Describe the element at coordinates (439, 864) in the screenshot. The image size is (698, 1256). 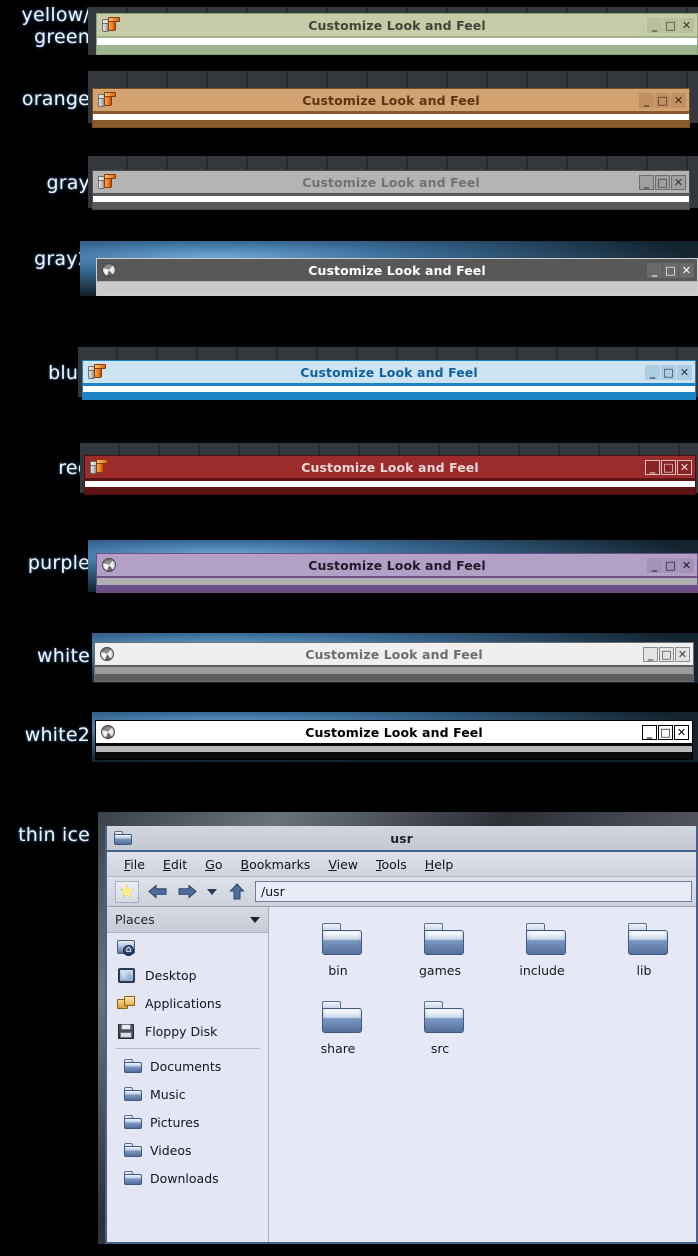
I see `menu-help: Help` at that location.